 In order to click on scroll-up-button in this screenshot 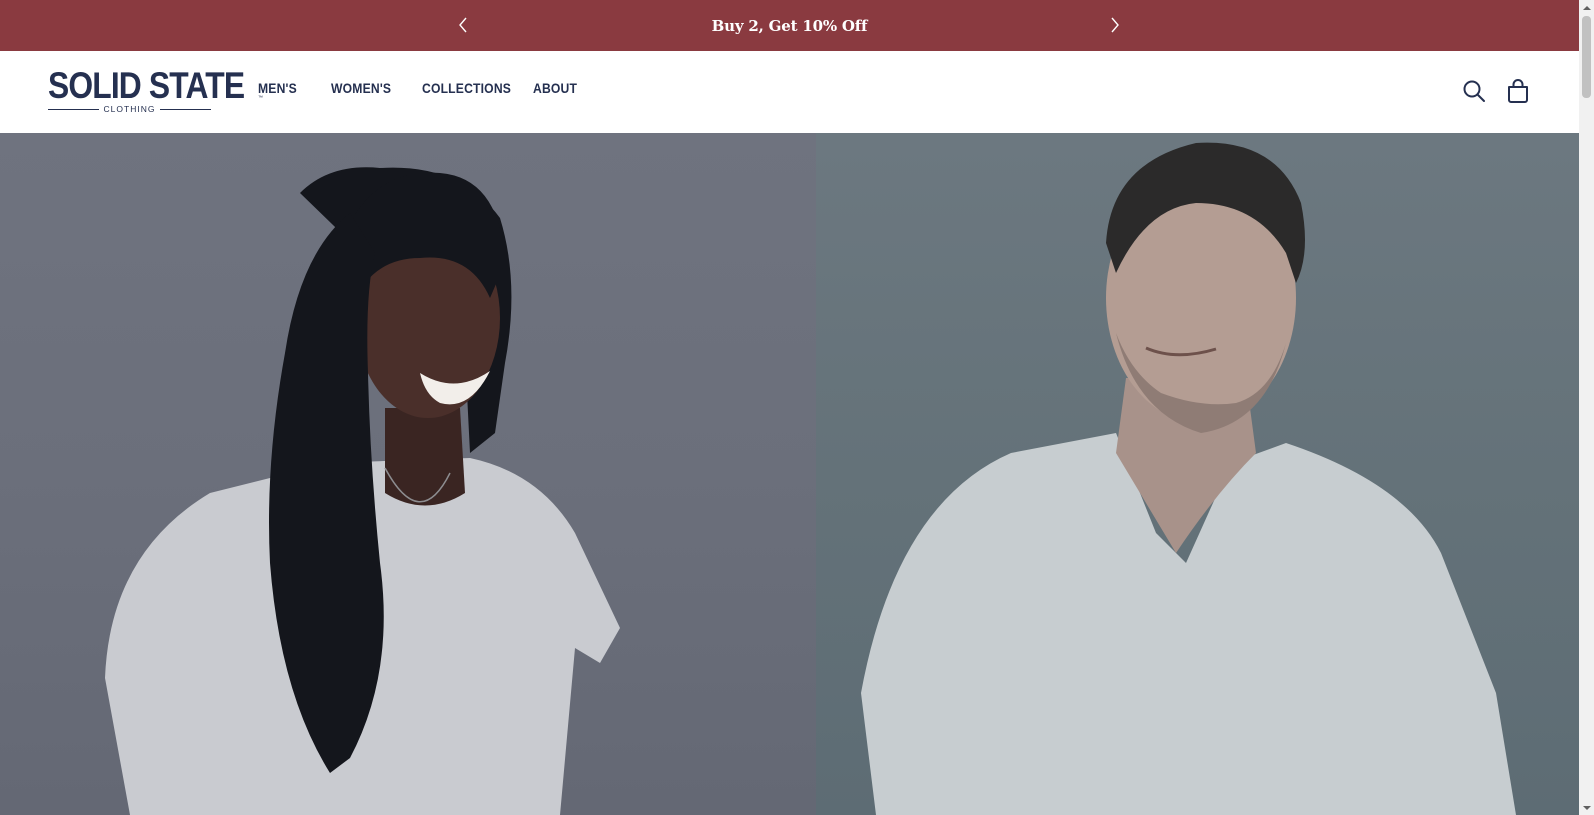, I will do `click(1586, 7)`.